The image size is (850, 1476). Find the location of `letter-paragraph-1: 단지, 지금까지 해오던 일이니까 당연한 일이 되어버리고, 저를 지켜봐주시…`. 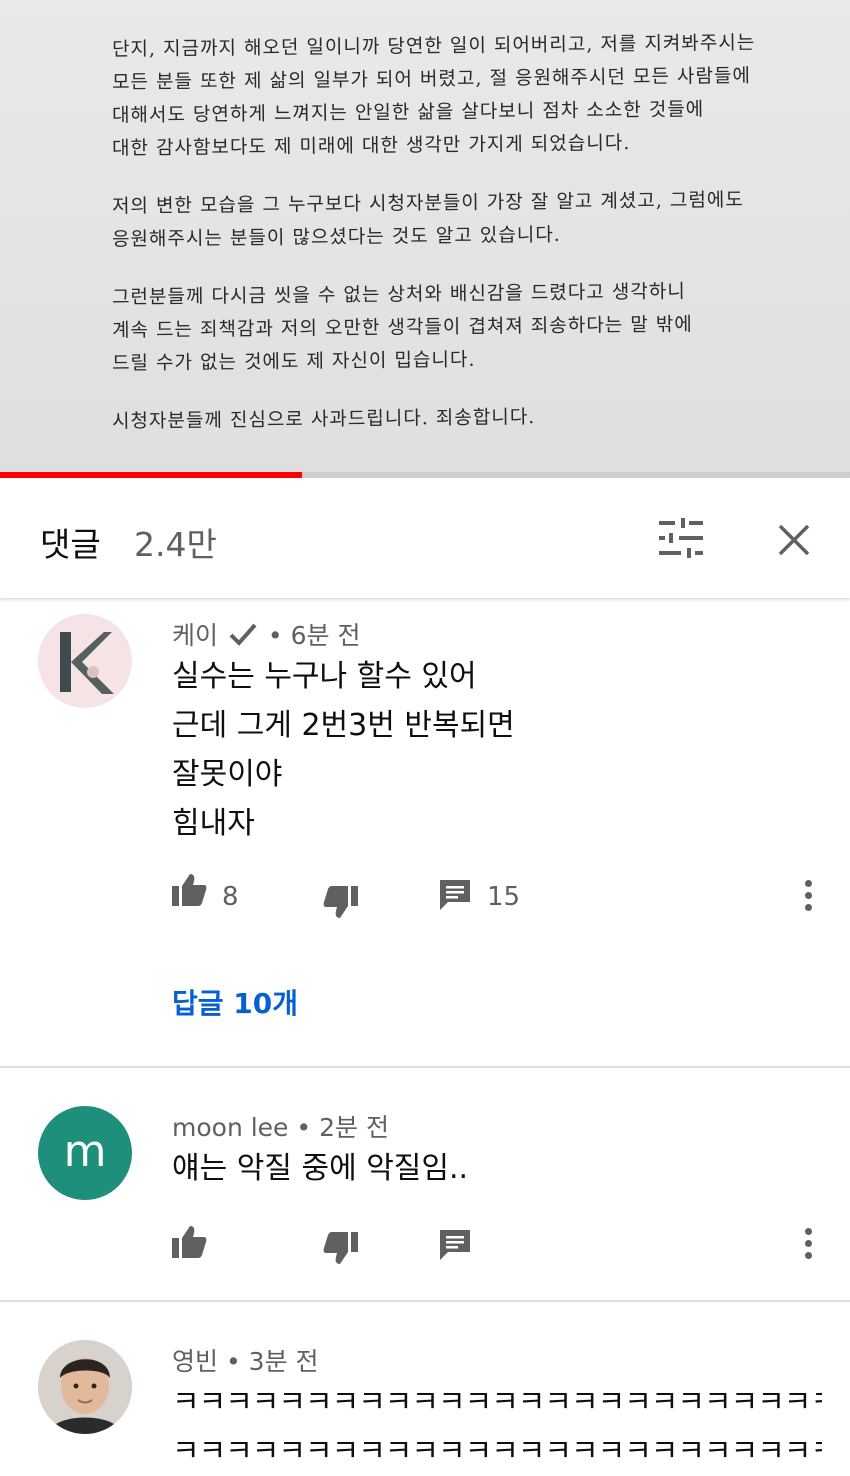

letter-paragraph-1: 단지, 지금까지 해오던 일이니까 당연한 일이 되어버리고, 저를 지켜봐주시… is located at coordinates (442, 96).